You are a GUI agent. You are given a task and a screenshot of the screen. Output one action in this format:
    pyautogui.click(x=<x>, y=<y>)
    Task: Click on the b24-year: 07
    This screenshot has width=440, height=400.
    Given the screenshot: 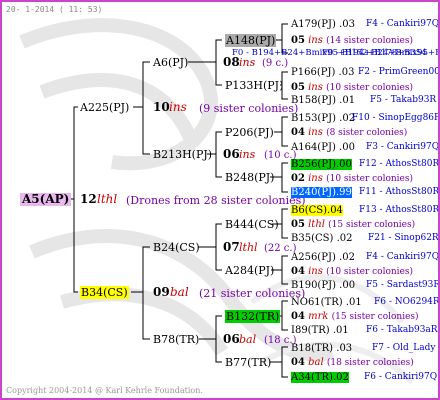 What is the action you would take?
    pyautogui.click(x=231, y=247)
    